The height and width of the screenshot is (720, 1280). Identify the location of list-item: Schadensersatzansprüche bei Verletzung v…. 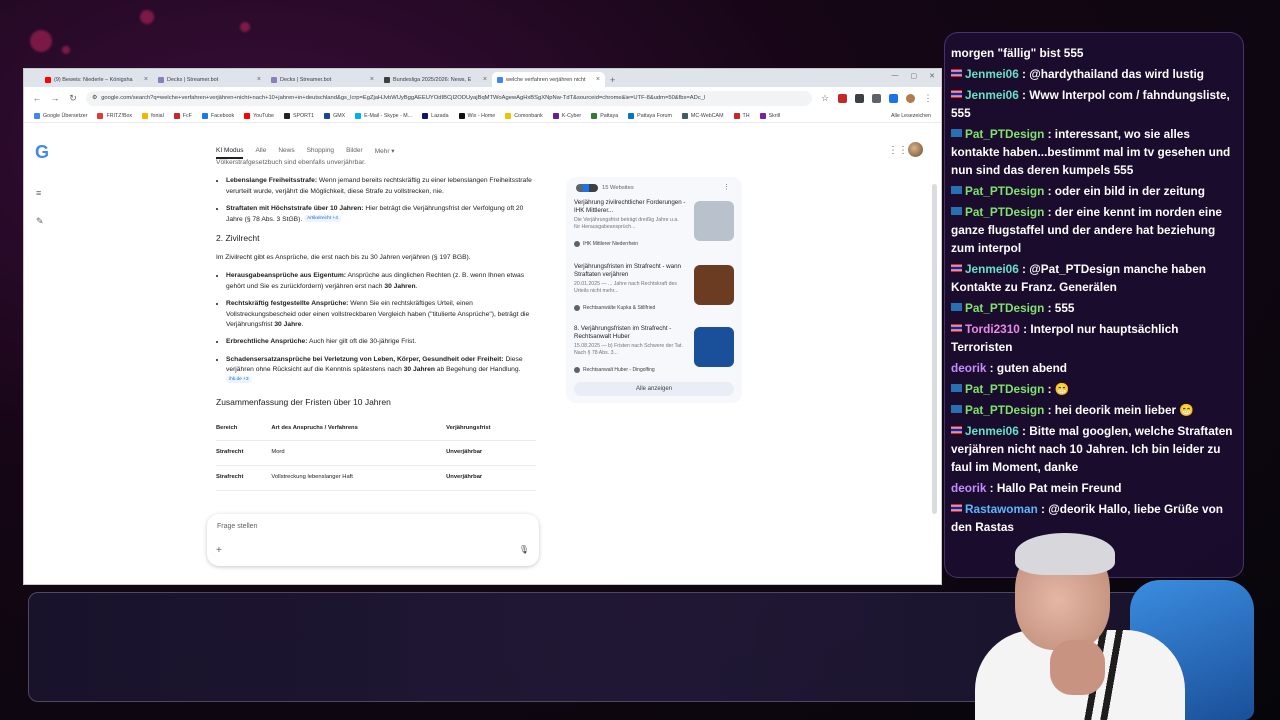
(381, 370).